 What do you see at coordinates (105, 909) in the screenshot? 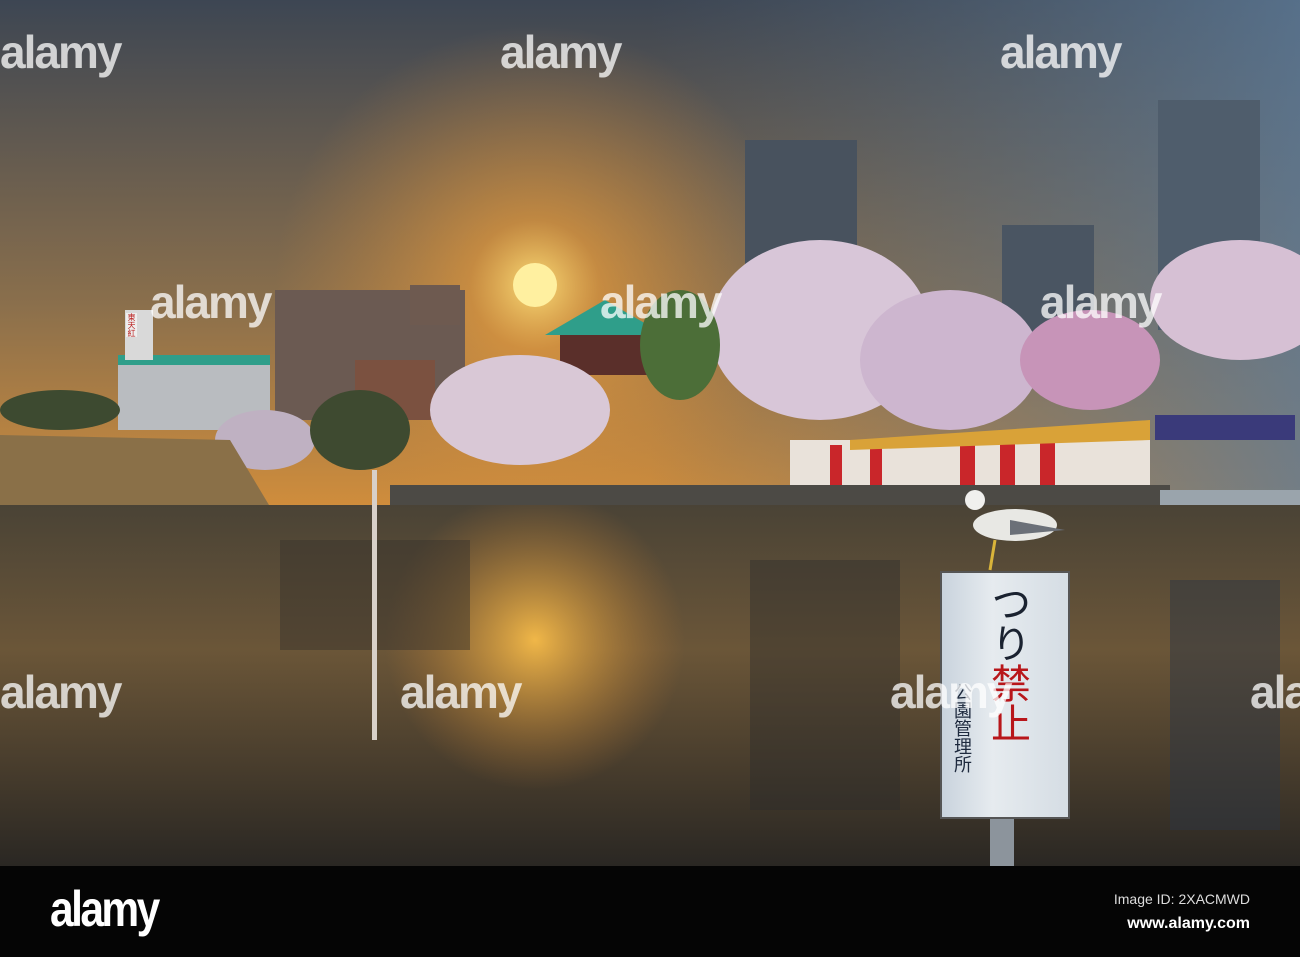
I see `alamy-logo: alamy` at bounding box center [105, 909].